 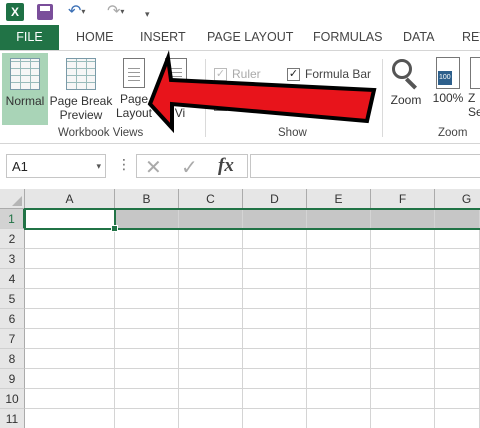 What do you see at coordinates (226, 166) in the screenshot?
I see `insert-function-icon: fx` at bounding box center [226, 166].